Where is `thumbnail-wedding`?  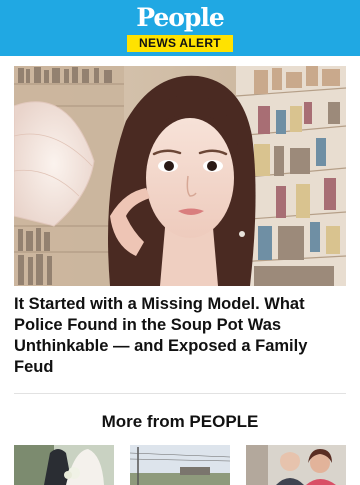
thumbnail-wedding is located at coordinates (64, 465).